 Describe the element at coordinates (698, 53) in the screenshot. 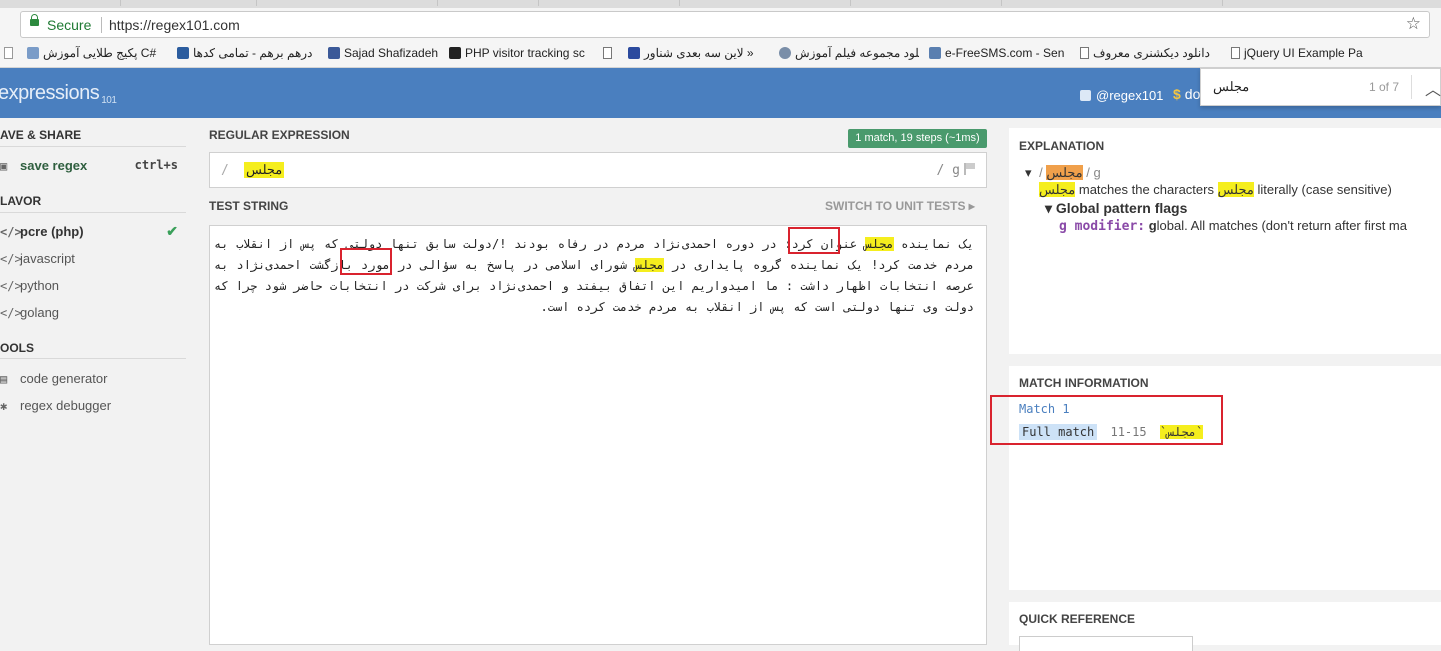

I see `bookmark-item: لاین سه بعدی شناور »` at that location.